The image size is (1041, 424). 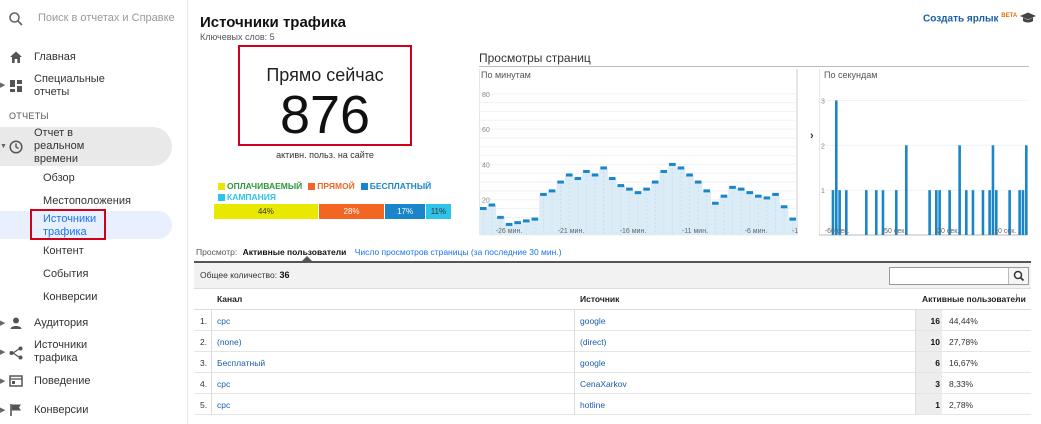 I want to click on source-link: (direct), so click(x=593, y=342).